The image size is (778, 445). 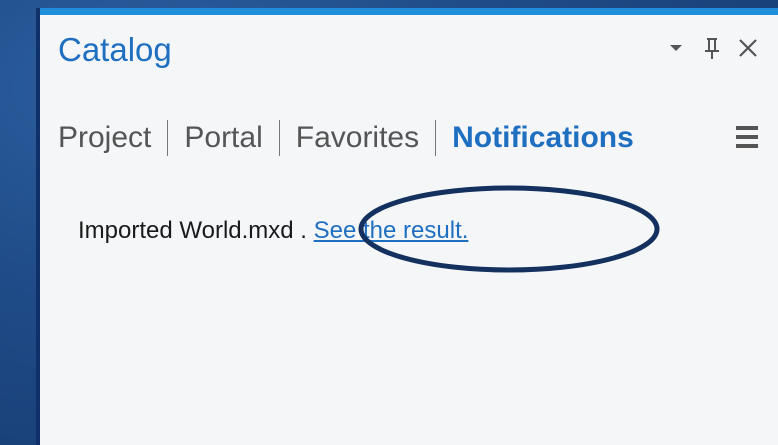 What do you see at coordinates (747, 137) in the screenshot?
I see `hamburger-menu-icon` at bounding box center [747, 137].